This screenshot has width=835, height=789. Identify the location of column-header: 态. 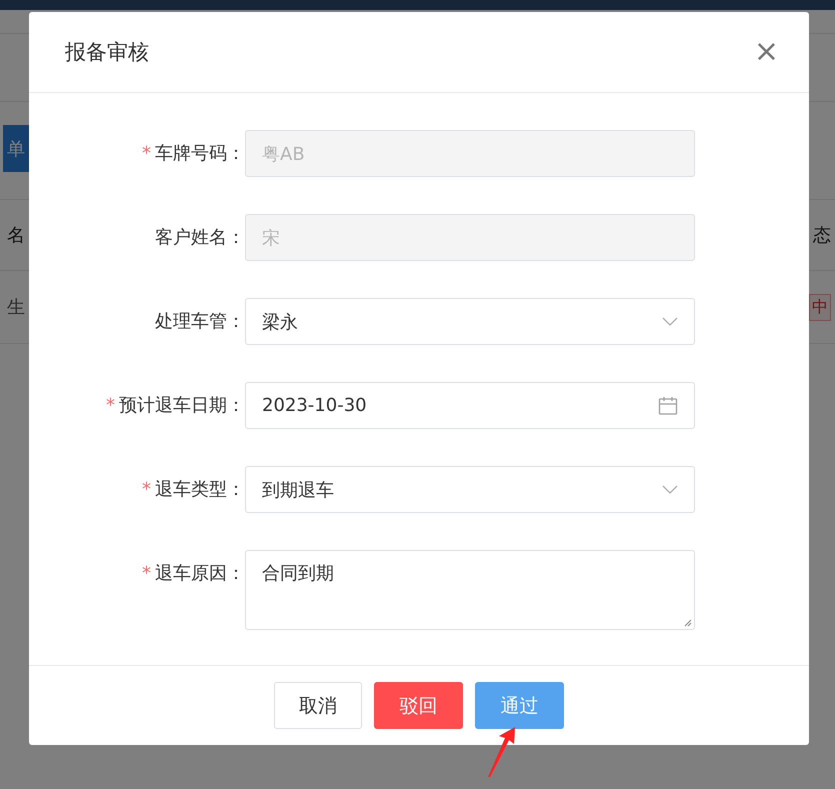
(822, 235).